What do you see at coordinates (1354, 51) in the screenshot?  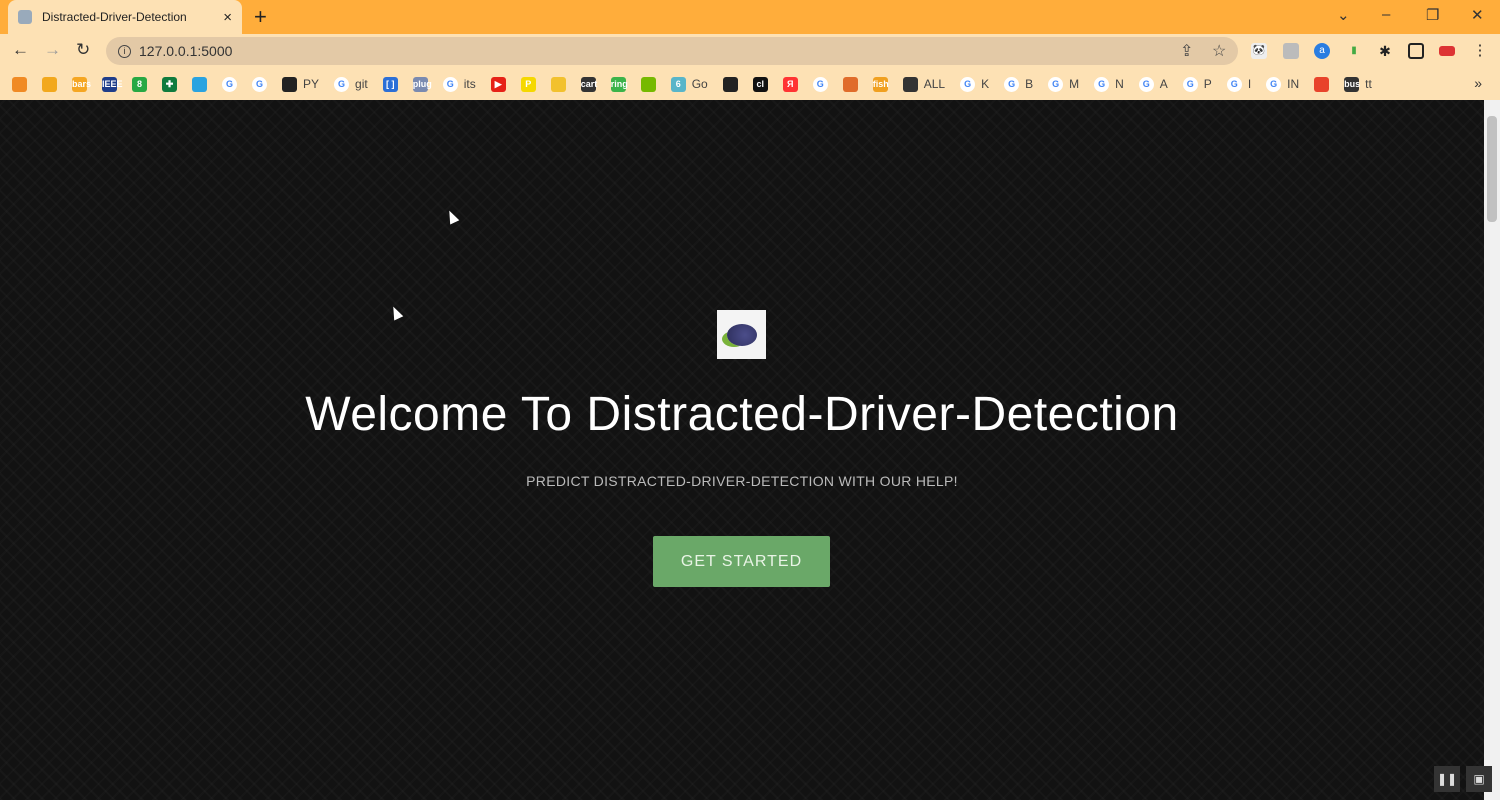 I see `chart-extension-icon: ▮` at bounding box center [1354, 51].